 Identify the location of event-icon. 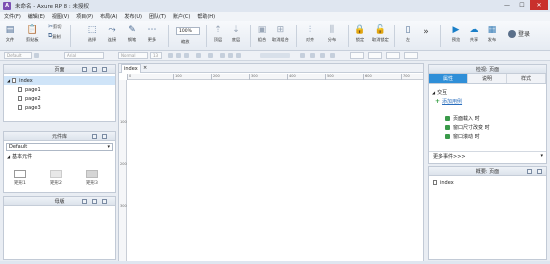
(447, 136).